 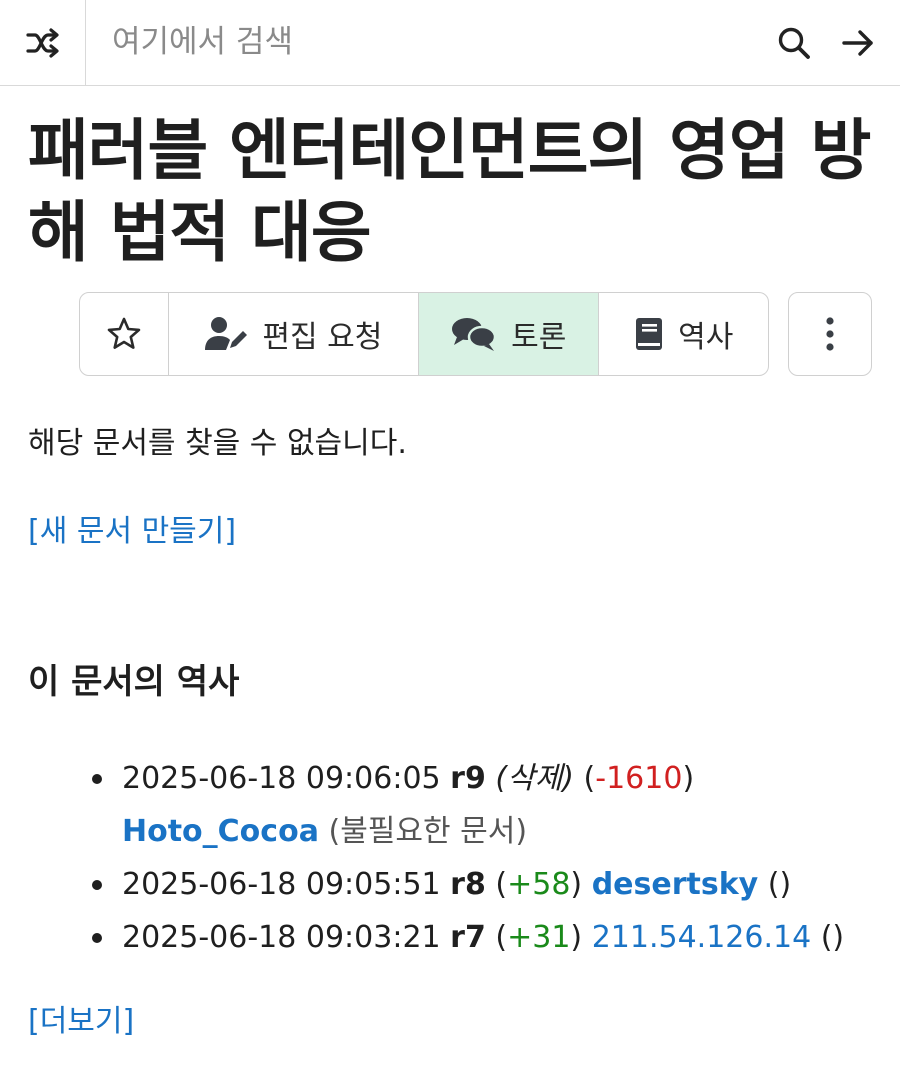 What do you see at coordinates (132, 528) in the screenshot?
I see `create-document-link: [새 문서 만들기]` at bounding box center [132, 528].